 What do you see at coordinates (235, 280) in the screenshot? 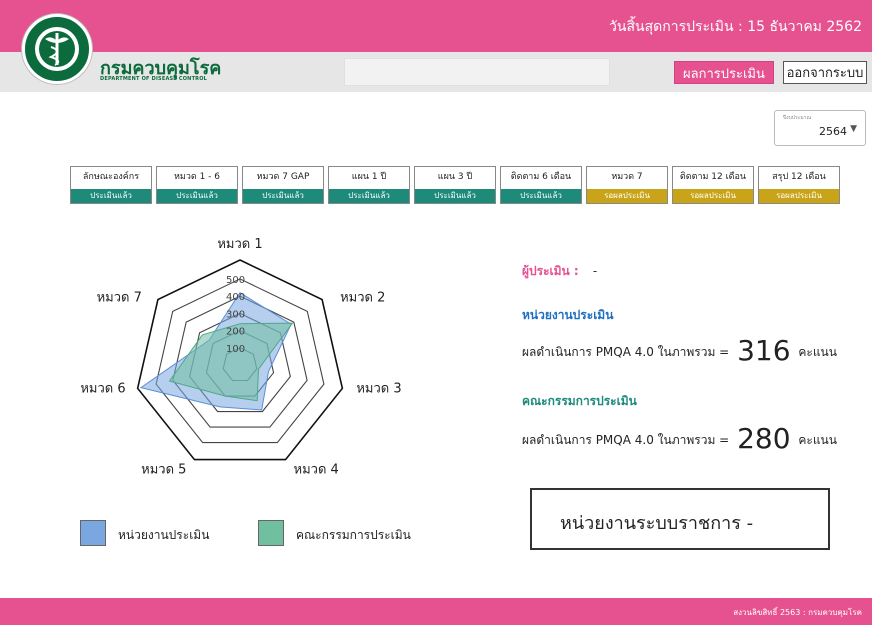
I see `radar-tick-label: 500` at bounding box center [235, 280].